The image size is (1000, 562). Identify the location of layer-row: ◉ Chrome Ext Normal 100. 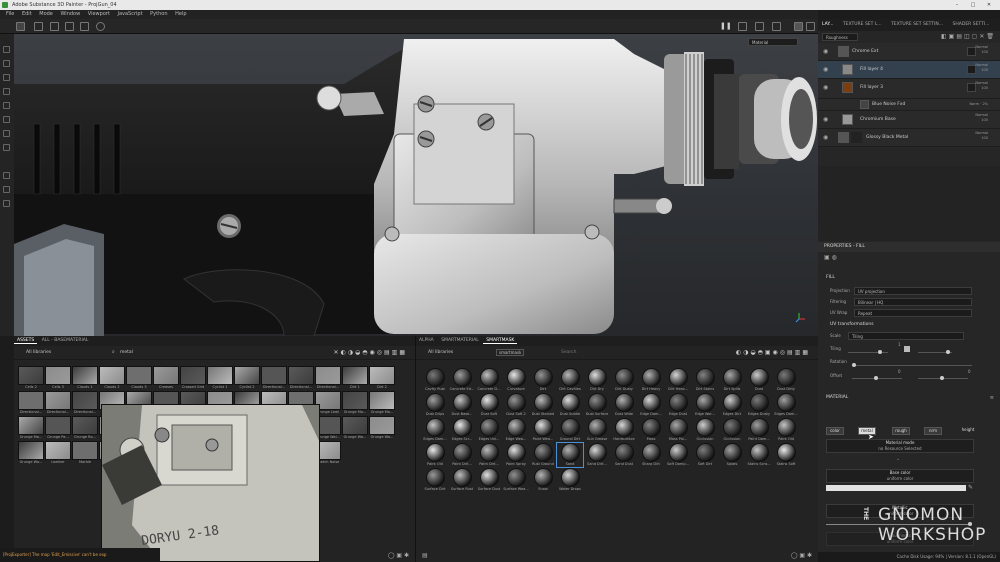
(909, 52).